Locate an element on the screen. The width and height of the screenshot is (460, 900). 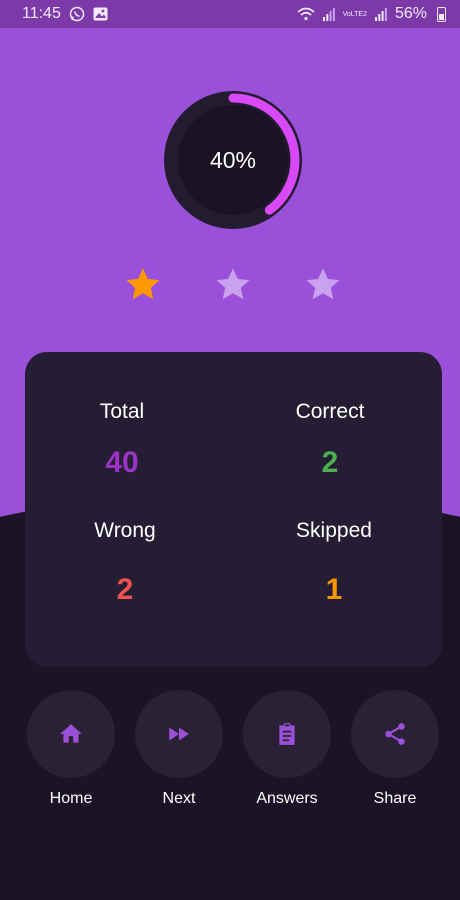
answers-action: Answers is located at coordinates (287, 749).